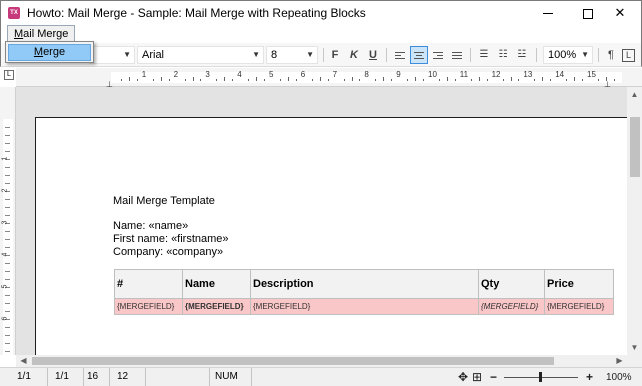 This screenshot has height=386, width=642. I want to click on underline-button: U, so click(373, 55).